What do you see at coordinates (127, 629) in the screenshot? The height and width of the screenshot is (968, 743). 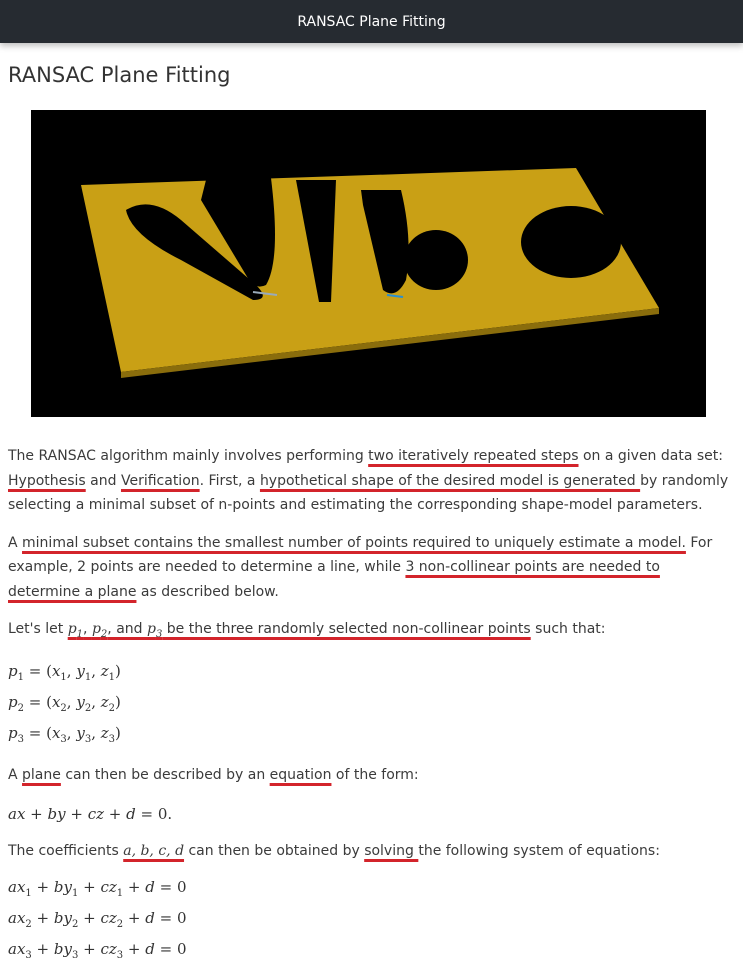 I see `text: , and` at bounding box center [127, 629].